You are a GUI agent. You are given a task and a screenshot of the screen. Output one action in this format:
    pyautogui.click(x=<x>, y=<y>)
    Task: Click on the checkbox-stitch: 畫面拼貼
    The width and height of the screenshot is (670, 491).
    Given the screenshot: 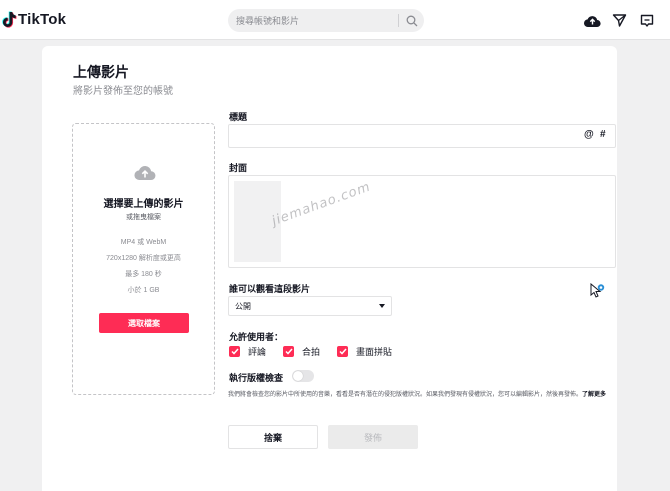 What is the action you would take?
    pyautogui.click(x=364, y=351)
    